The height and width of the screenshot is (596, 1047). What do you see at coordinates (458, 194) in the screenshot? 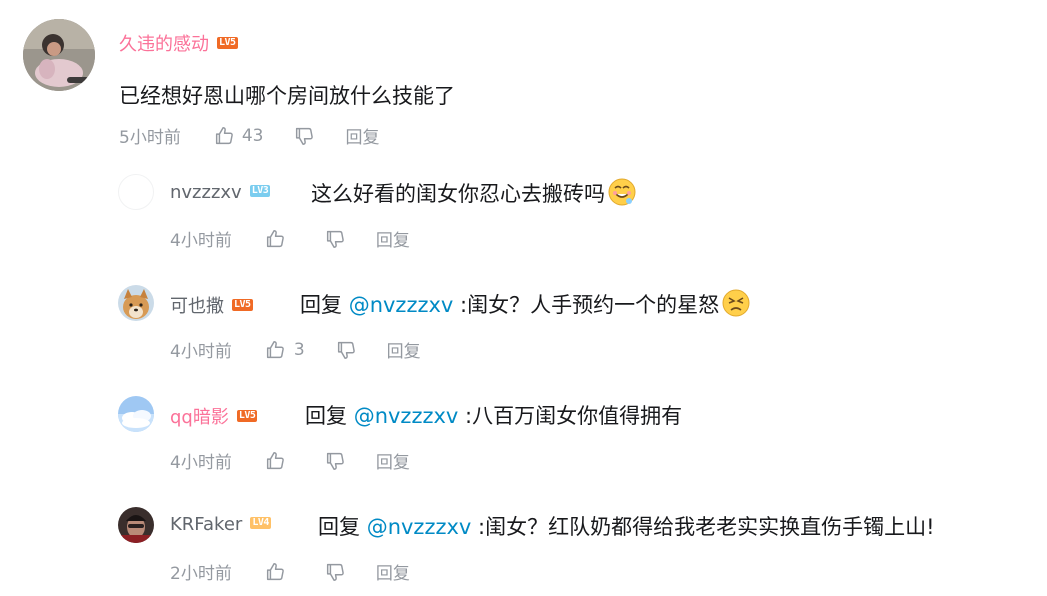
I see `reply-content: 这么好看的闺女你忍心去搬砖吗` at bounding box center [458, 194].